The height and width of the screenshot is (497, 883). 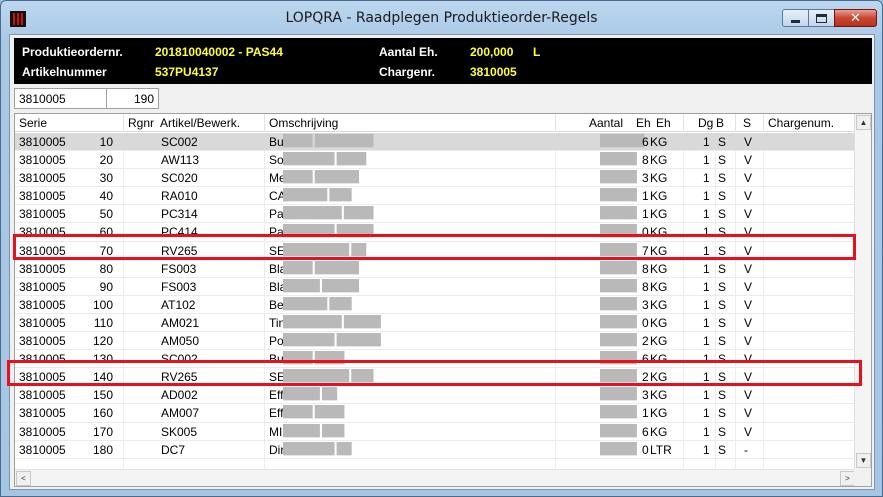 What do you see at coordinates (187, 72) in the screenshot?
I see `article-value: 537PU4137` at bounding box center [187, 72].